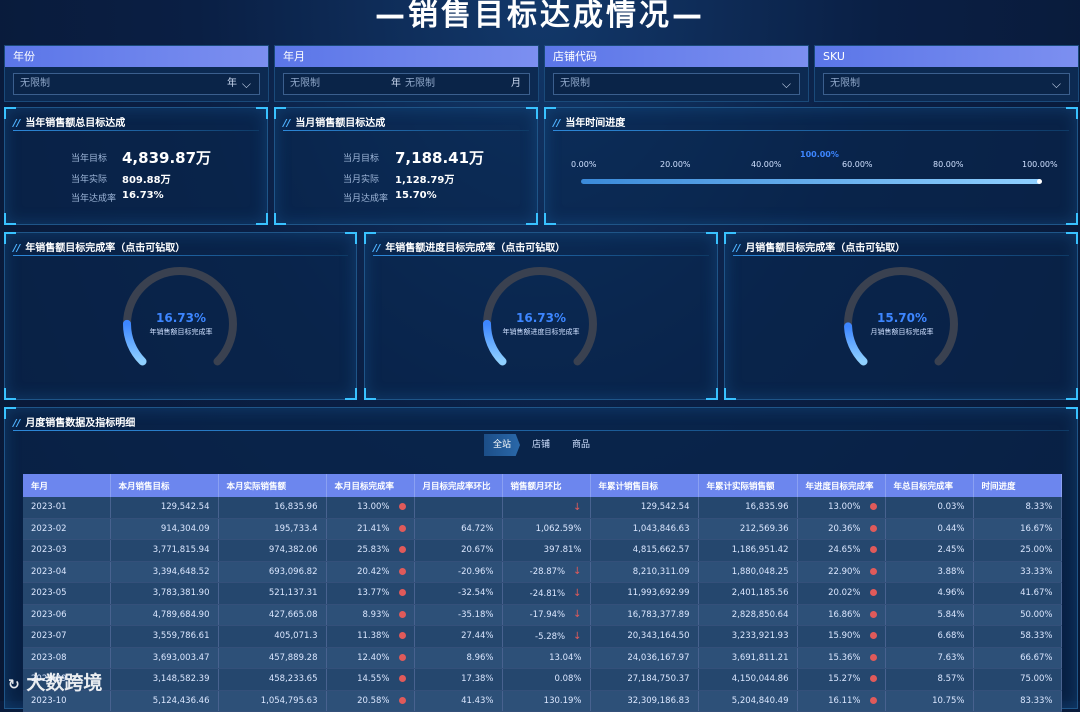 This screenshot has height=712, width=1080. Describe the element at coordinates (541, 332) in the screenshot. I see `gauge-progress-caption: 年销售额进度目标完成率` at that location.